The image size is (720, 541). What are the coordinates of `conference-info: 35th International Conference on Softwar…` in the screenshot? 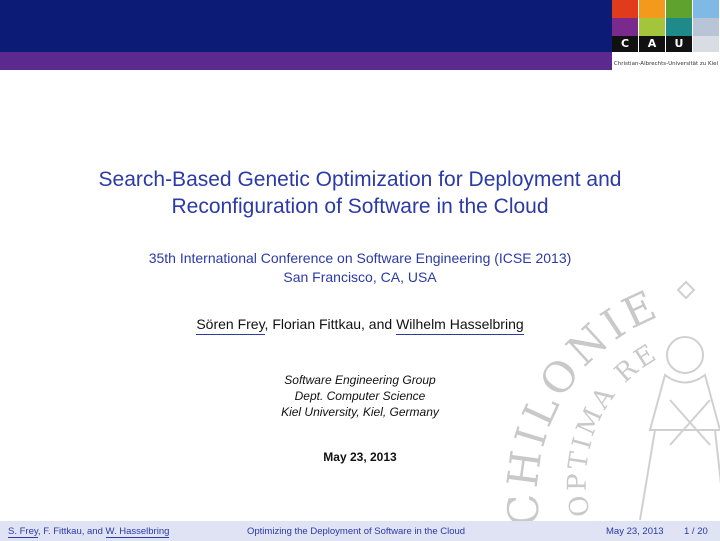 It's located at (360, 268).